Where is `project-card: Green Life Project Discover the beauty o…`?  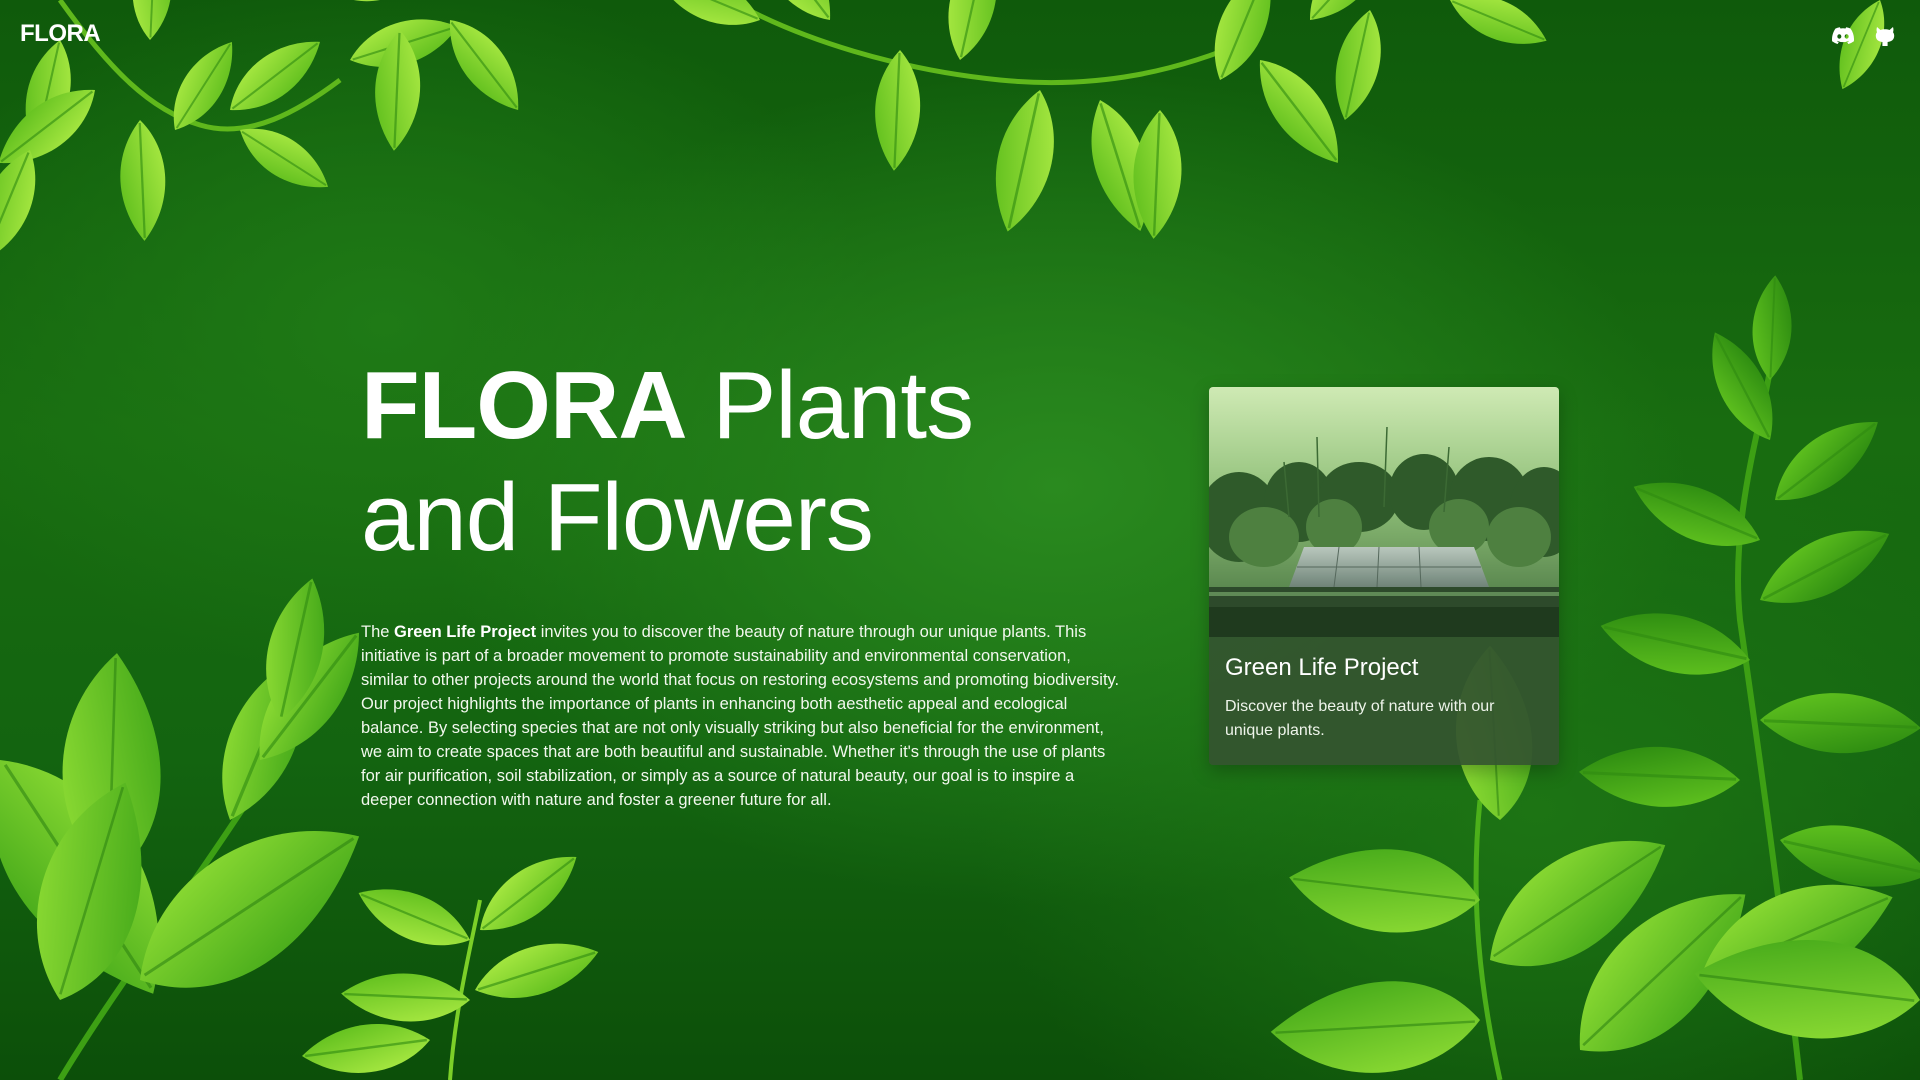
project-card: Green Life Project Discover the beauty o… is located at coordinates (1384, 576).